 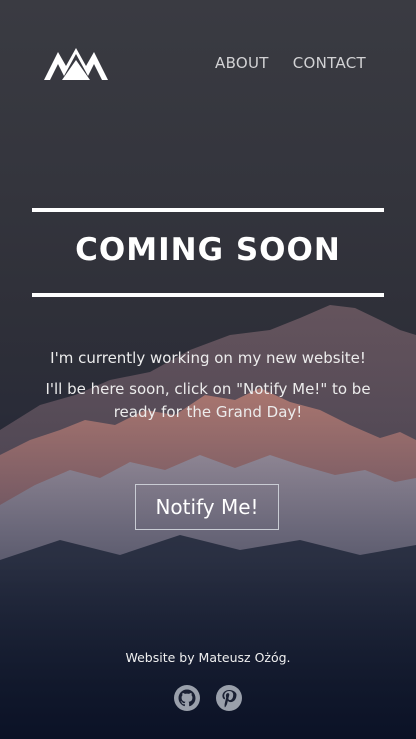 I want to click on title-bottom-divider, so click(x=208, y=295).